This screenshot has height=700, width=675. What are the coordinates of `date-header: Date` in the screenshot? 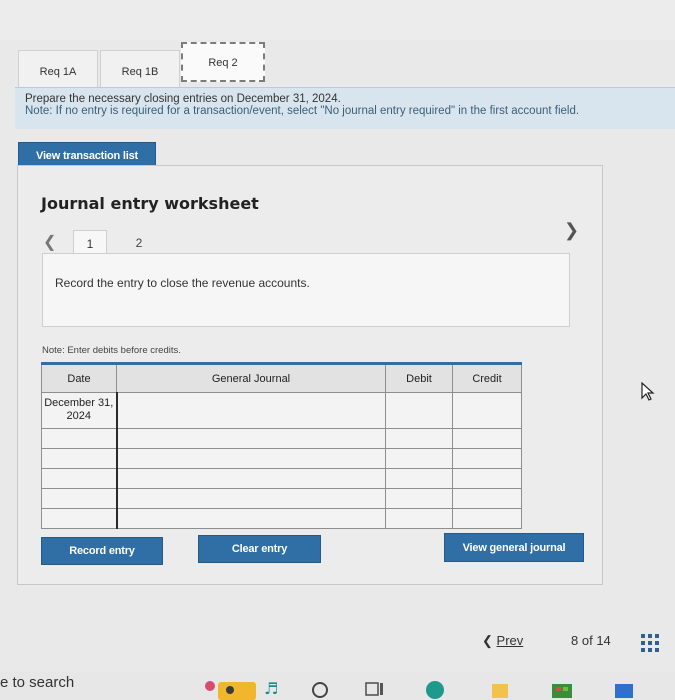 It's located at (79, 377).